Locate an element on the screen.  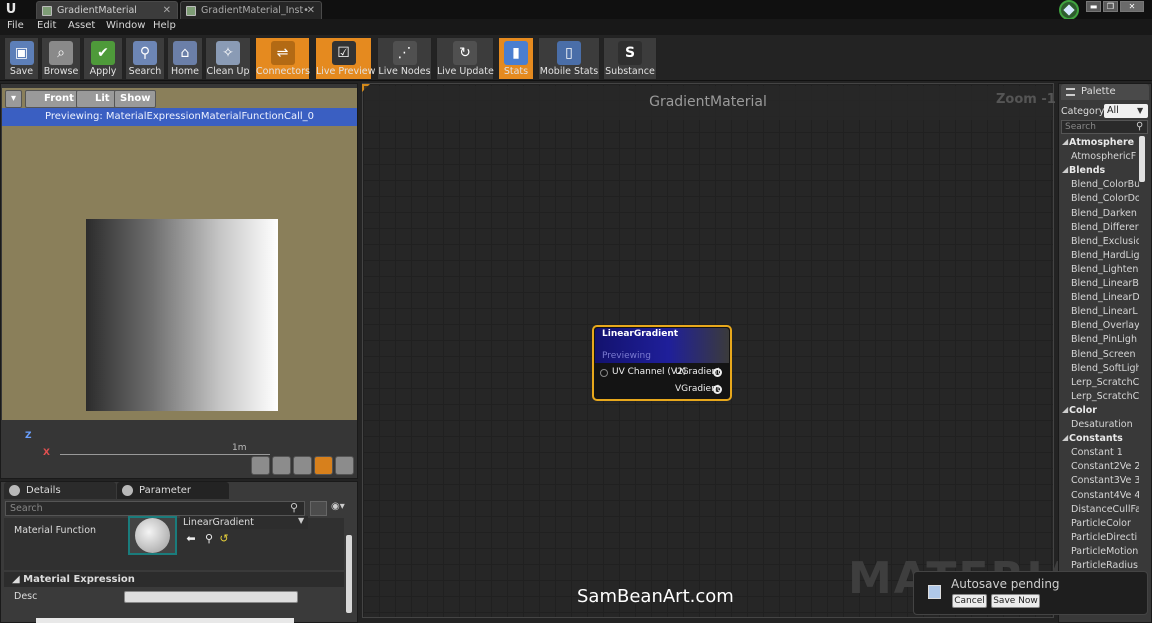
palette-item: Blend_LinearB is located at coordinates (1100, 284).